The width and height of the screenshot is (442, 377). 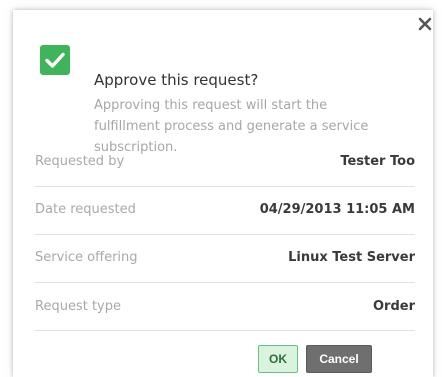 I want to click on dialog-title: Approve this request?, so click(x=176, y=80).